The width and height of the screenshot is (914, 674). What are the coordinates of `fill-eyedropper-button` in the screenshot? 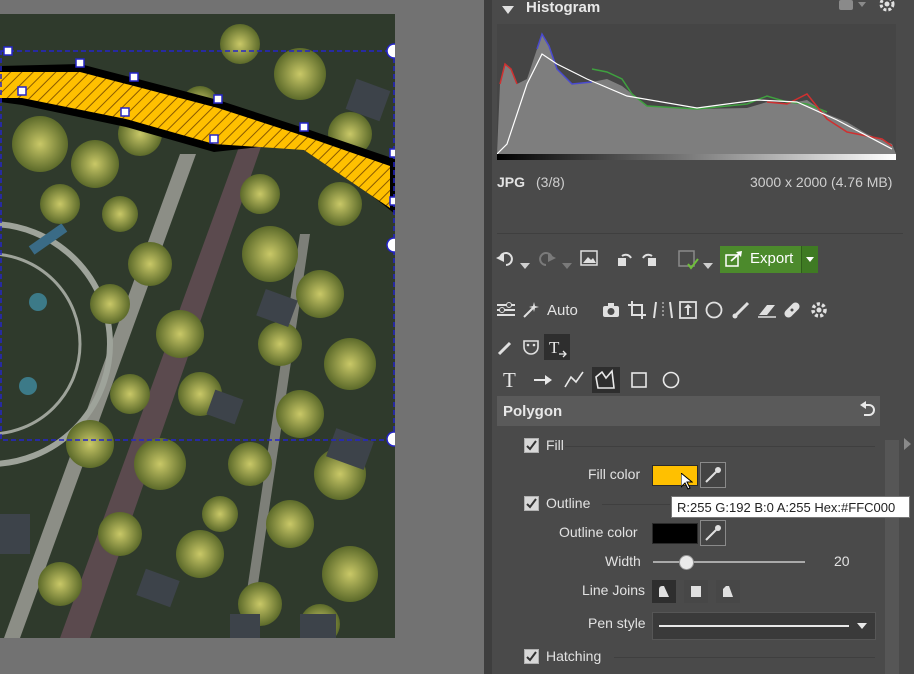 It's located at (713, 475).